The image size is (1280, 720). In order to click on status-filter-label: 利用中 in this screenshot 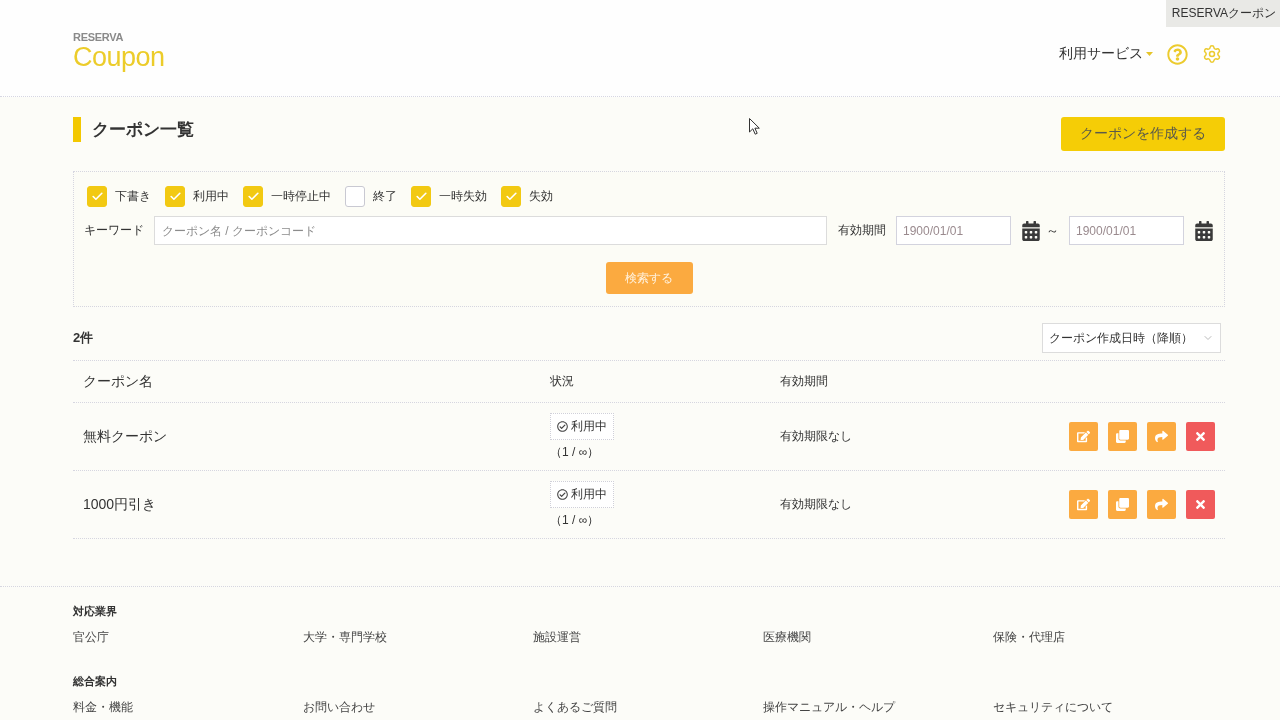, I will do `click(211, 196)`.